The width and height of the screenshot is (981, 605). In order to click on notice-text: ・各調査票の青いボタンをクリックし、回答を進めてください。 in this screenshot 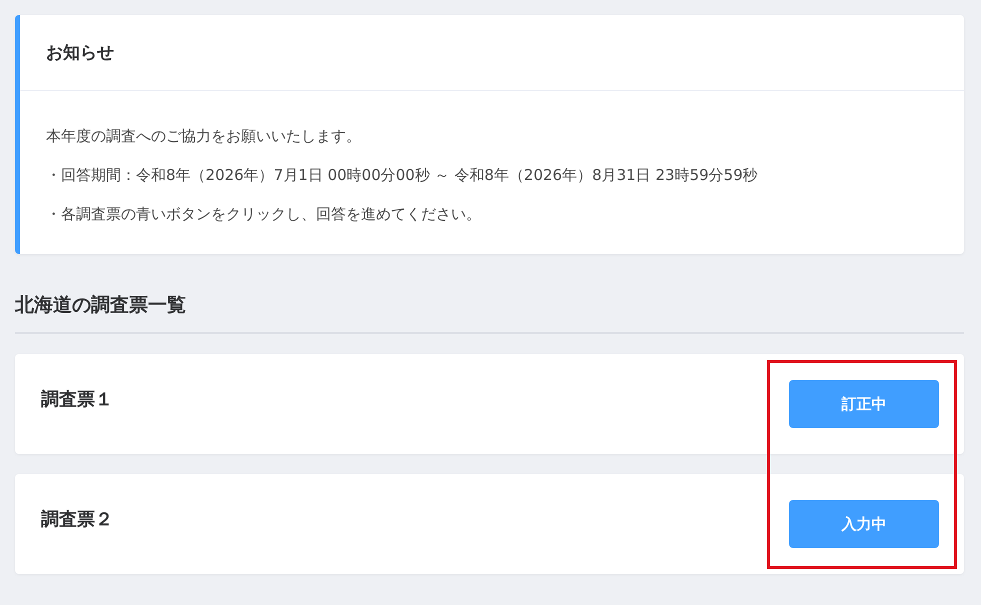, I will do `click(264, 214)`.